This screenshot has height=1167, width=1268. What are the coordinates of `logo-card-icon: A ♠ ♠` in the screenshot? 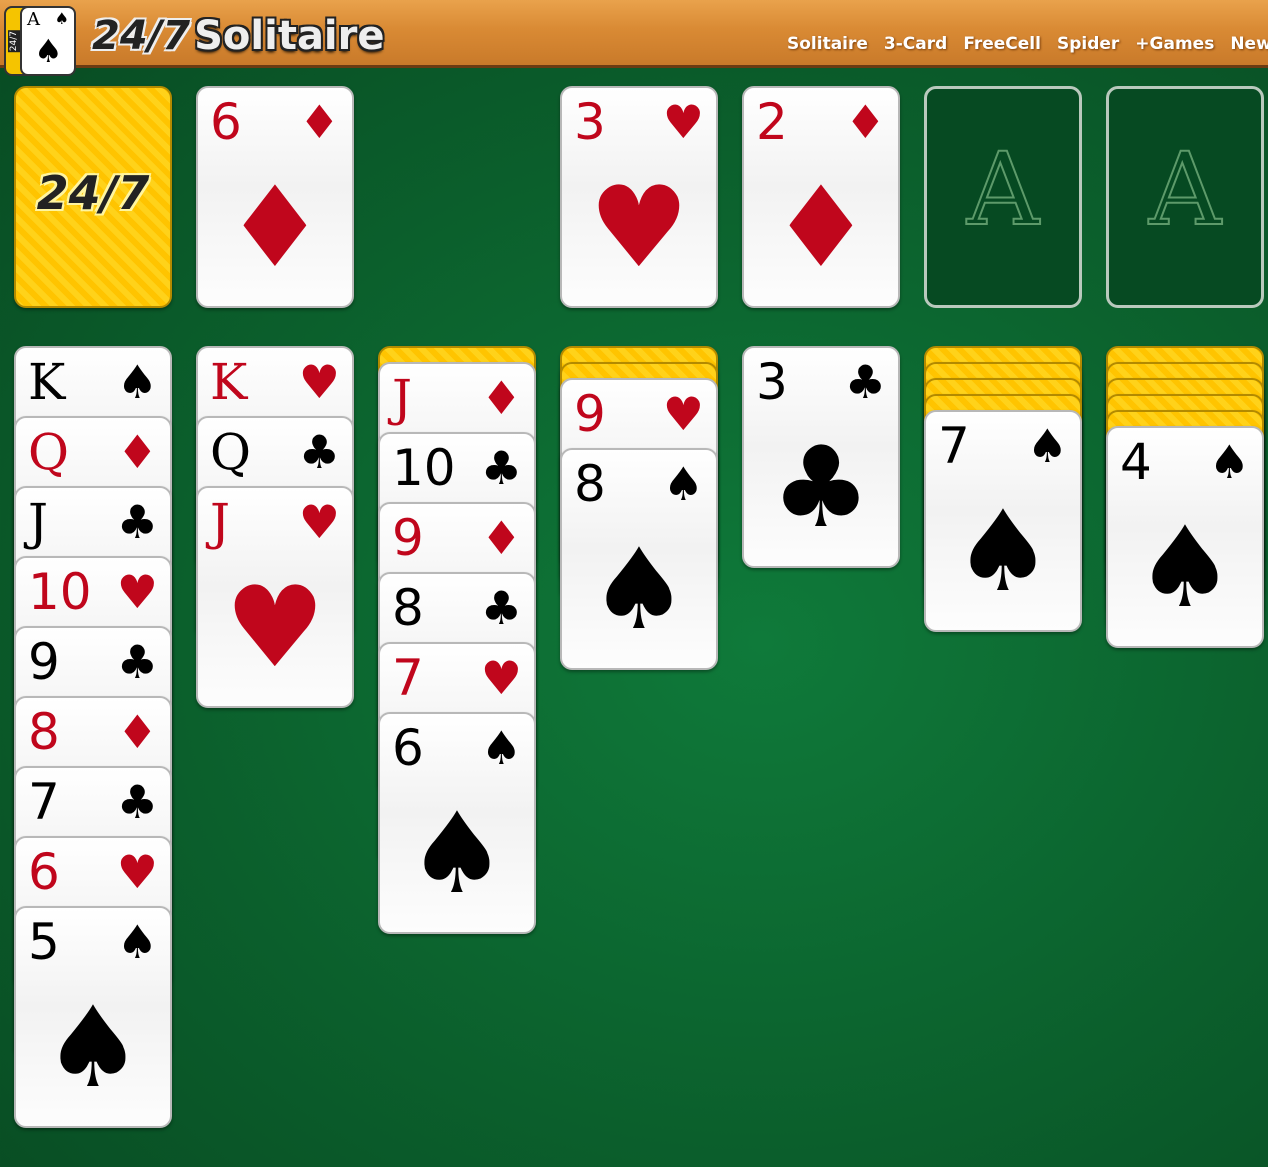 It's located at (48, 41).